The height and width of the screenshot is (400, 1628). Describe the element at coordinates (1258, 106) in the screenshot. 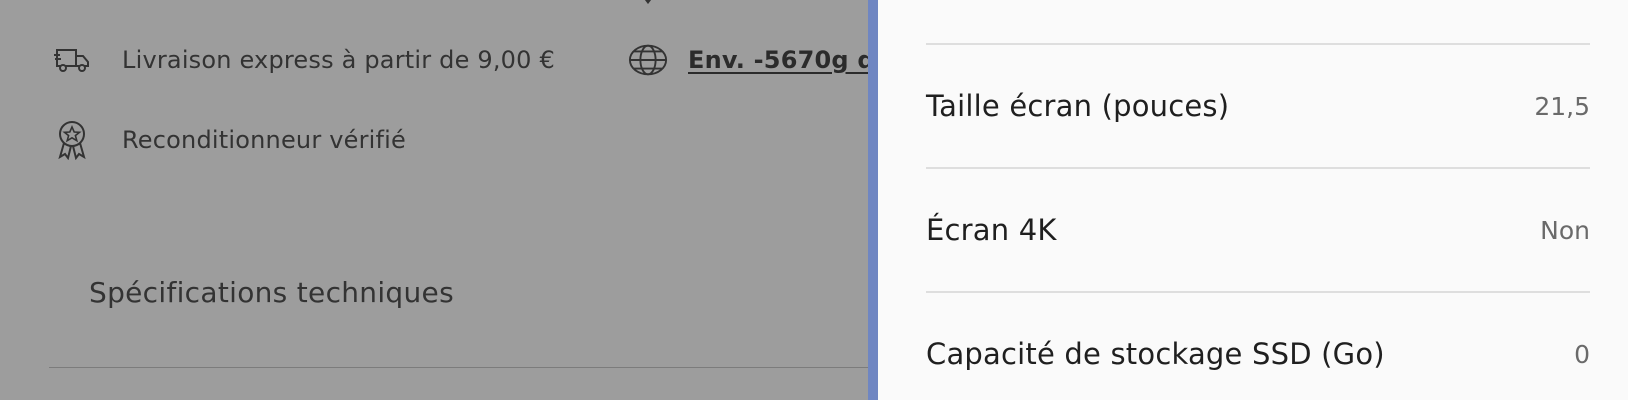

I see `spec-row-screen-size: Taille écran (pouces) 21,5` at that location.